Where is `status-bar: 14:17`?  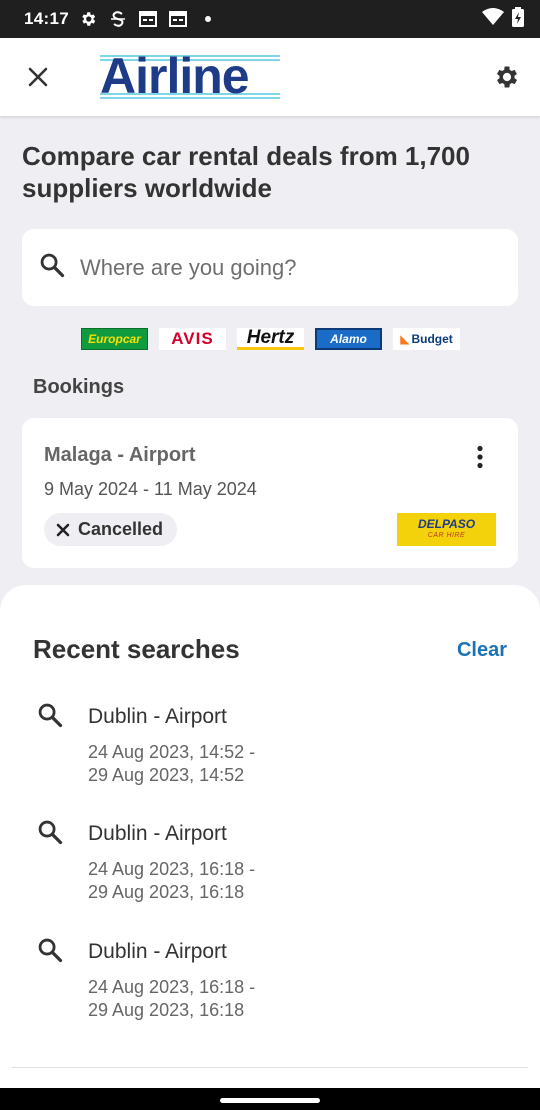
status-bar: 14:17 is located at coordinates (270, 19).